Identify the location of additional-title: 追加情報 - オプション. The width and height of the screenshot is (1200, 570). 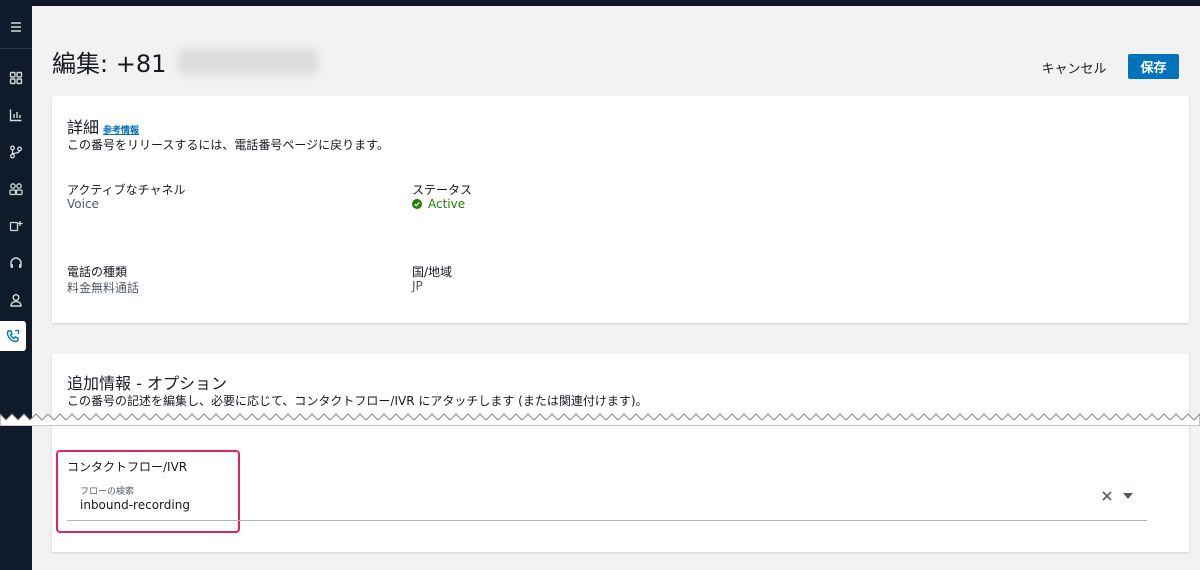
(147, 383).